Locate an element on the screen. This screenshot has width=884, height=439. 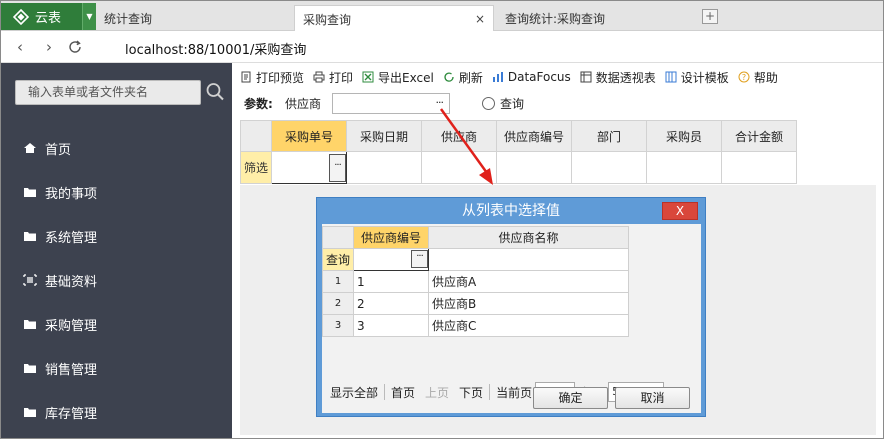
pivot-table-label: 数据透视表 is located at coordinates (625, 77).